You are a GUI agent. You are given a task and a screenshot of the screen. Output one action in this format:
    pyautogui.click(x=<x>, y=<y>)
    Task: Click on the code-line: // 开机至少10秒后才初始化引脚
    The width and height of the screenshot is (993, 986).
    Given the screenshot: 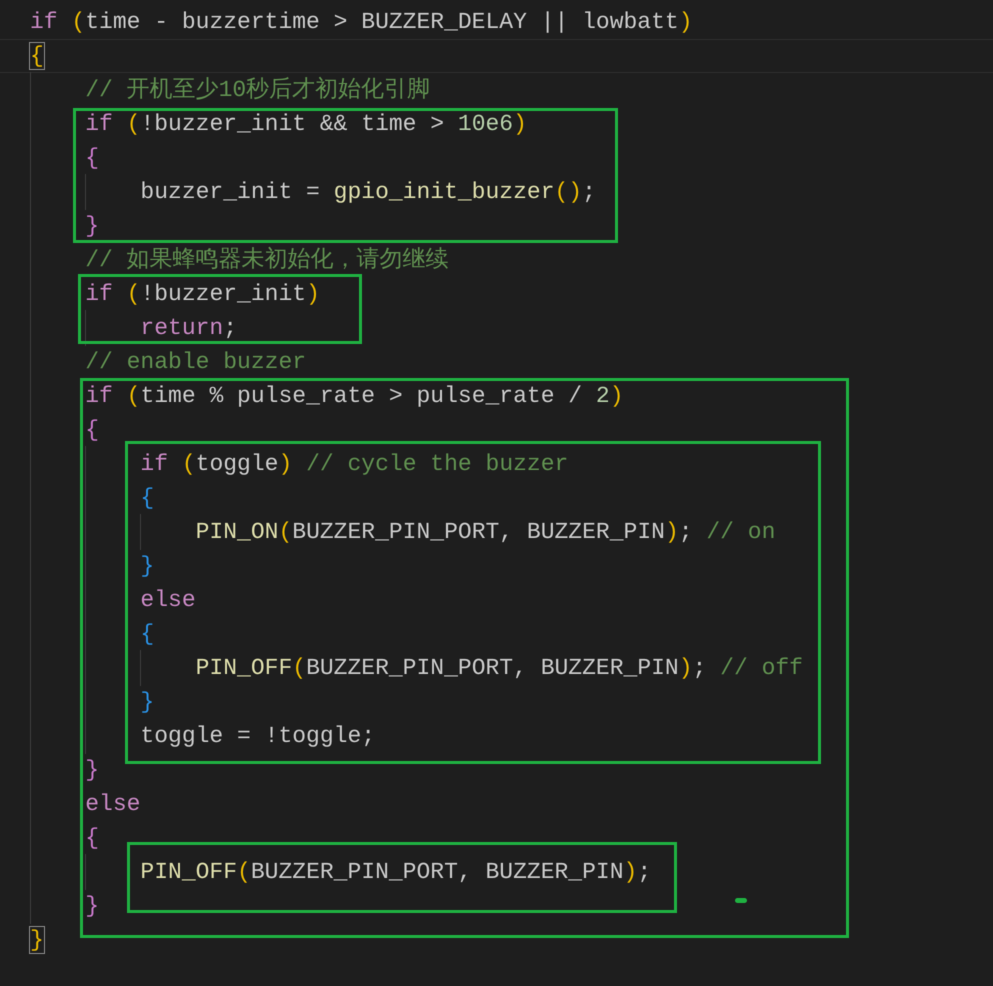 What is the action you would take?
    pyautogui.click(x=230, y=90)
    